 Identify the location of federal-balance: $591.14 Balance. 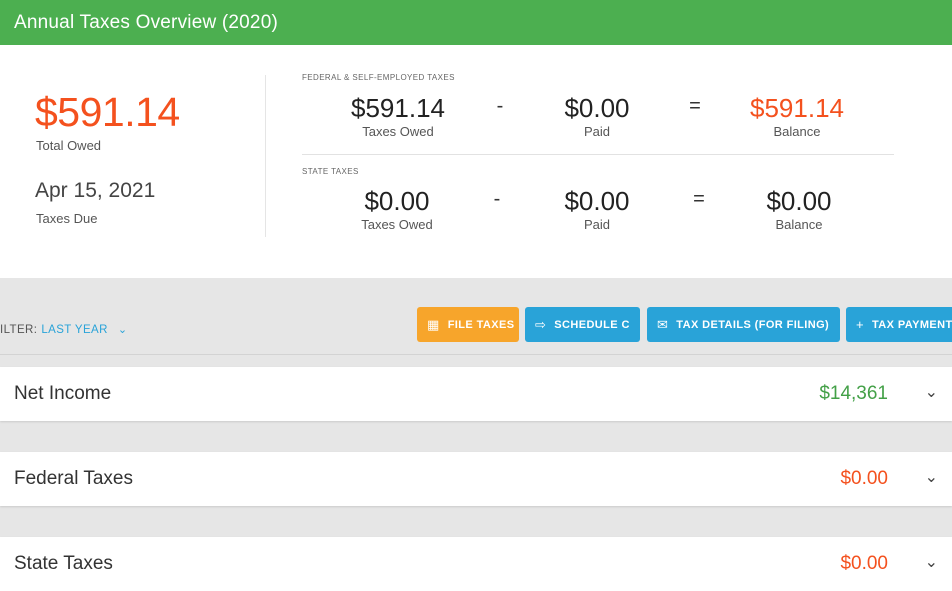
(797, 116).